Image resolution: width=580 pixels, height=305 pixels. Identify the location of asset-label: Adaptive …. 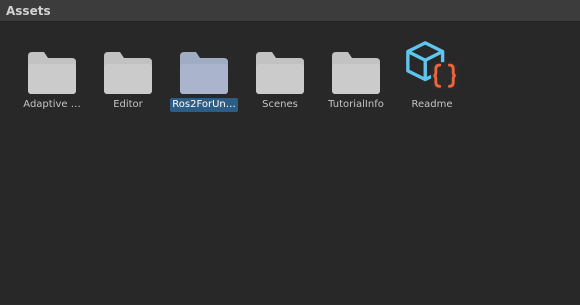
(52, 104).